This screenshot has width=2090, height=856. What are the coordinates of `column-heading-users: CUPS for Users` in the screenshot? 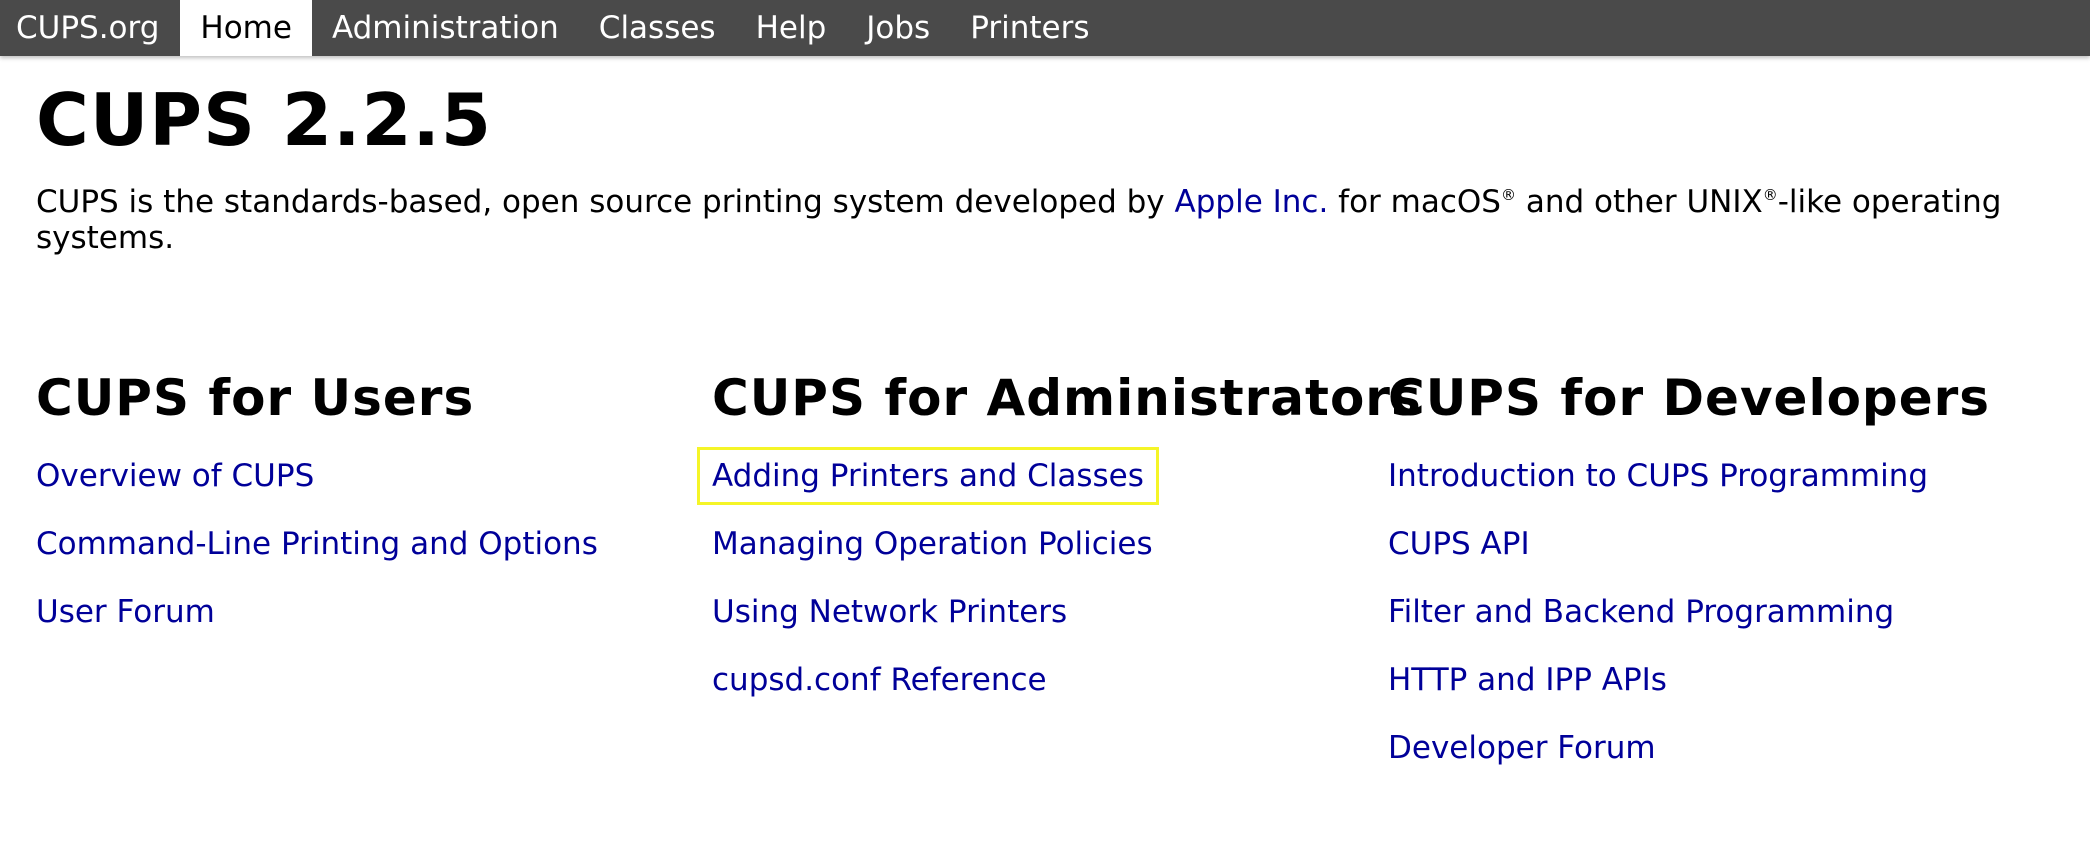 It's located at (255, 398).